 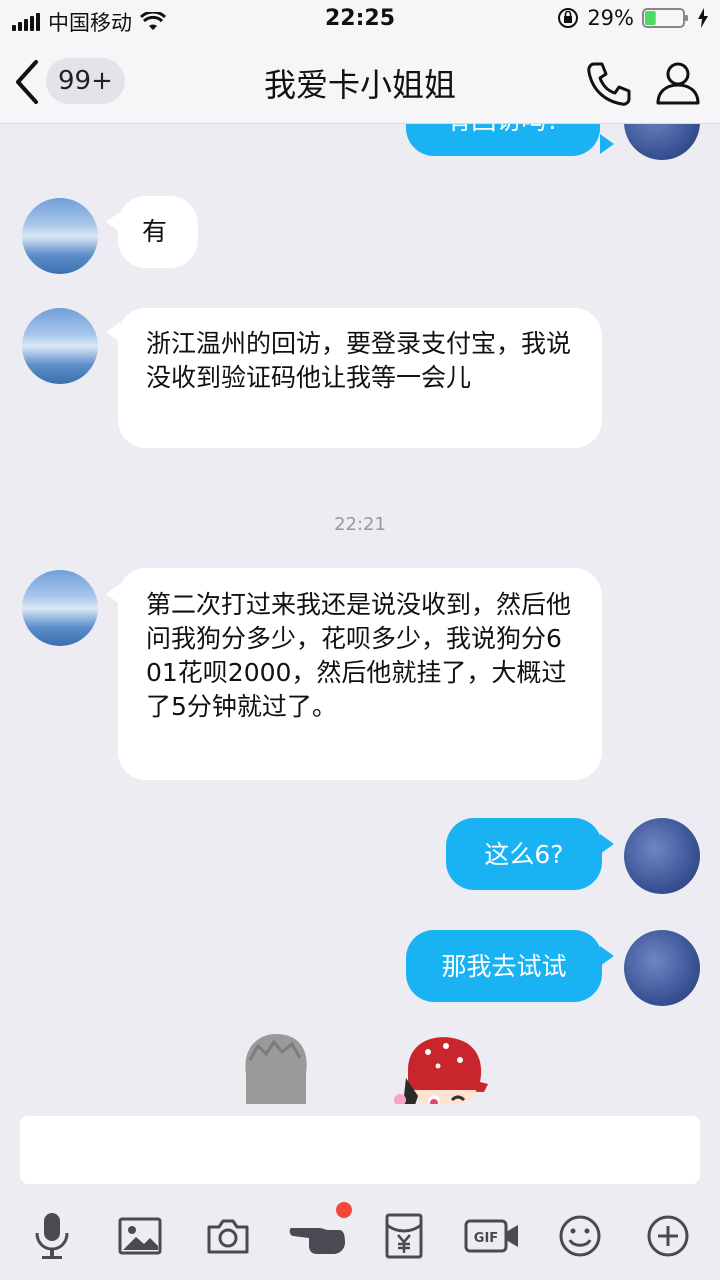 What do you see at coordinates (524, 854) in the screenshot?
I see `message-bubble: 这么6?` at bounding box center [524, 854].